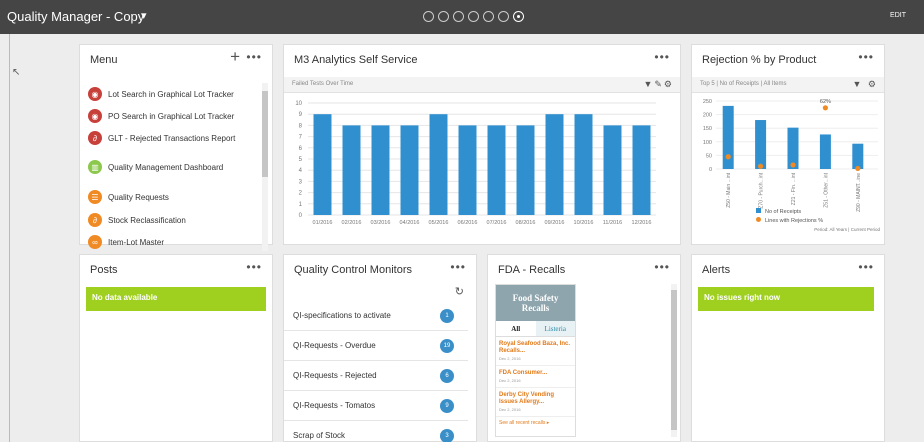  Describe the element at coordinates (174, 116) in the screenshot. I see `menu-item: ◉ PO Search in Graphical Lot Tracker` at that location.